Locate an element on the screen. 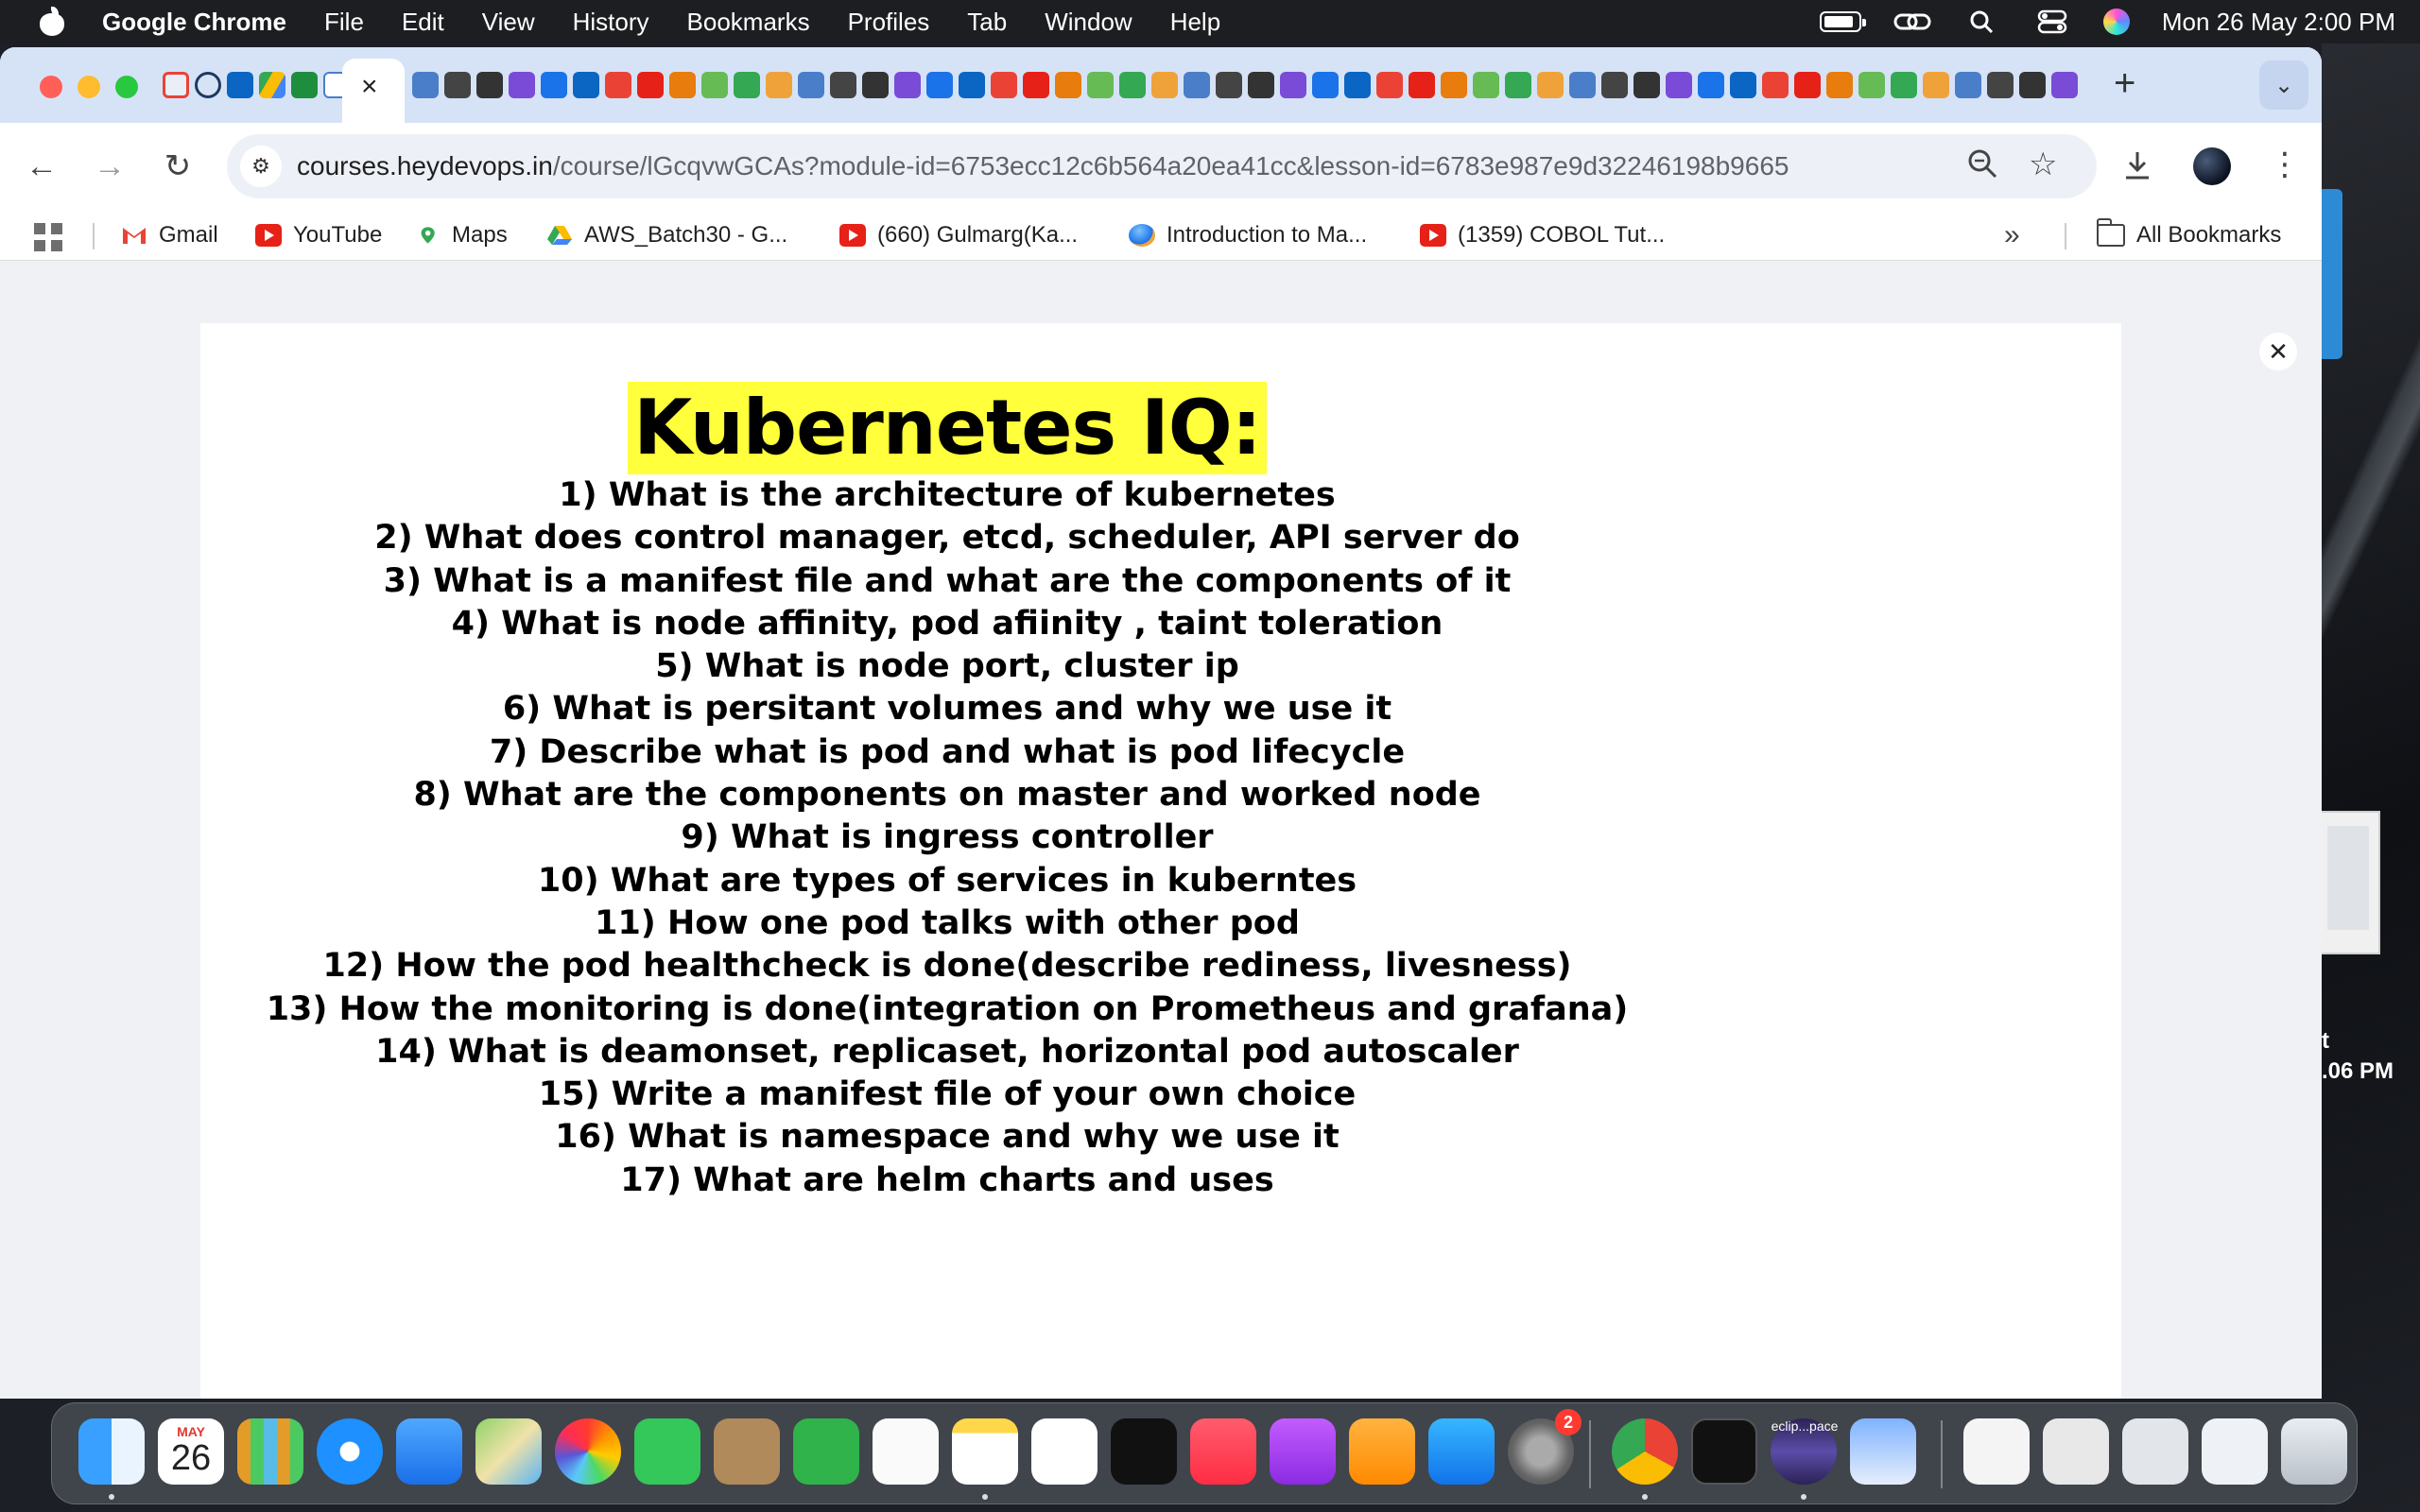 This screenshot has height=1512, width=2420. notes-icon is located at coordinates (985, 1451).